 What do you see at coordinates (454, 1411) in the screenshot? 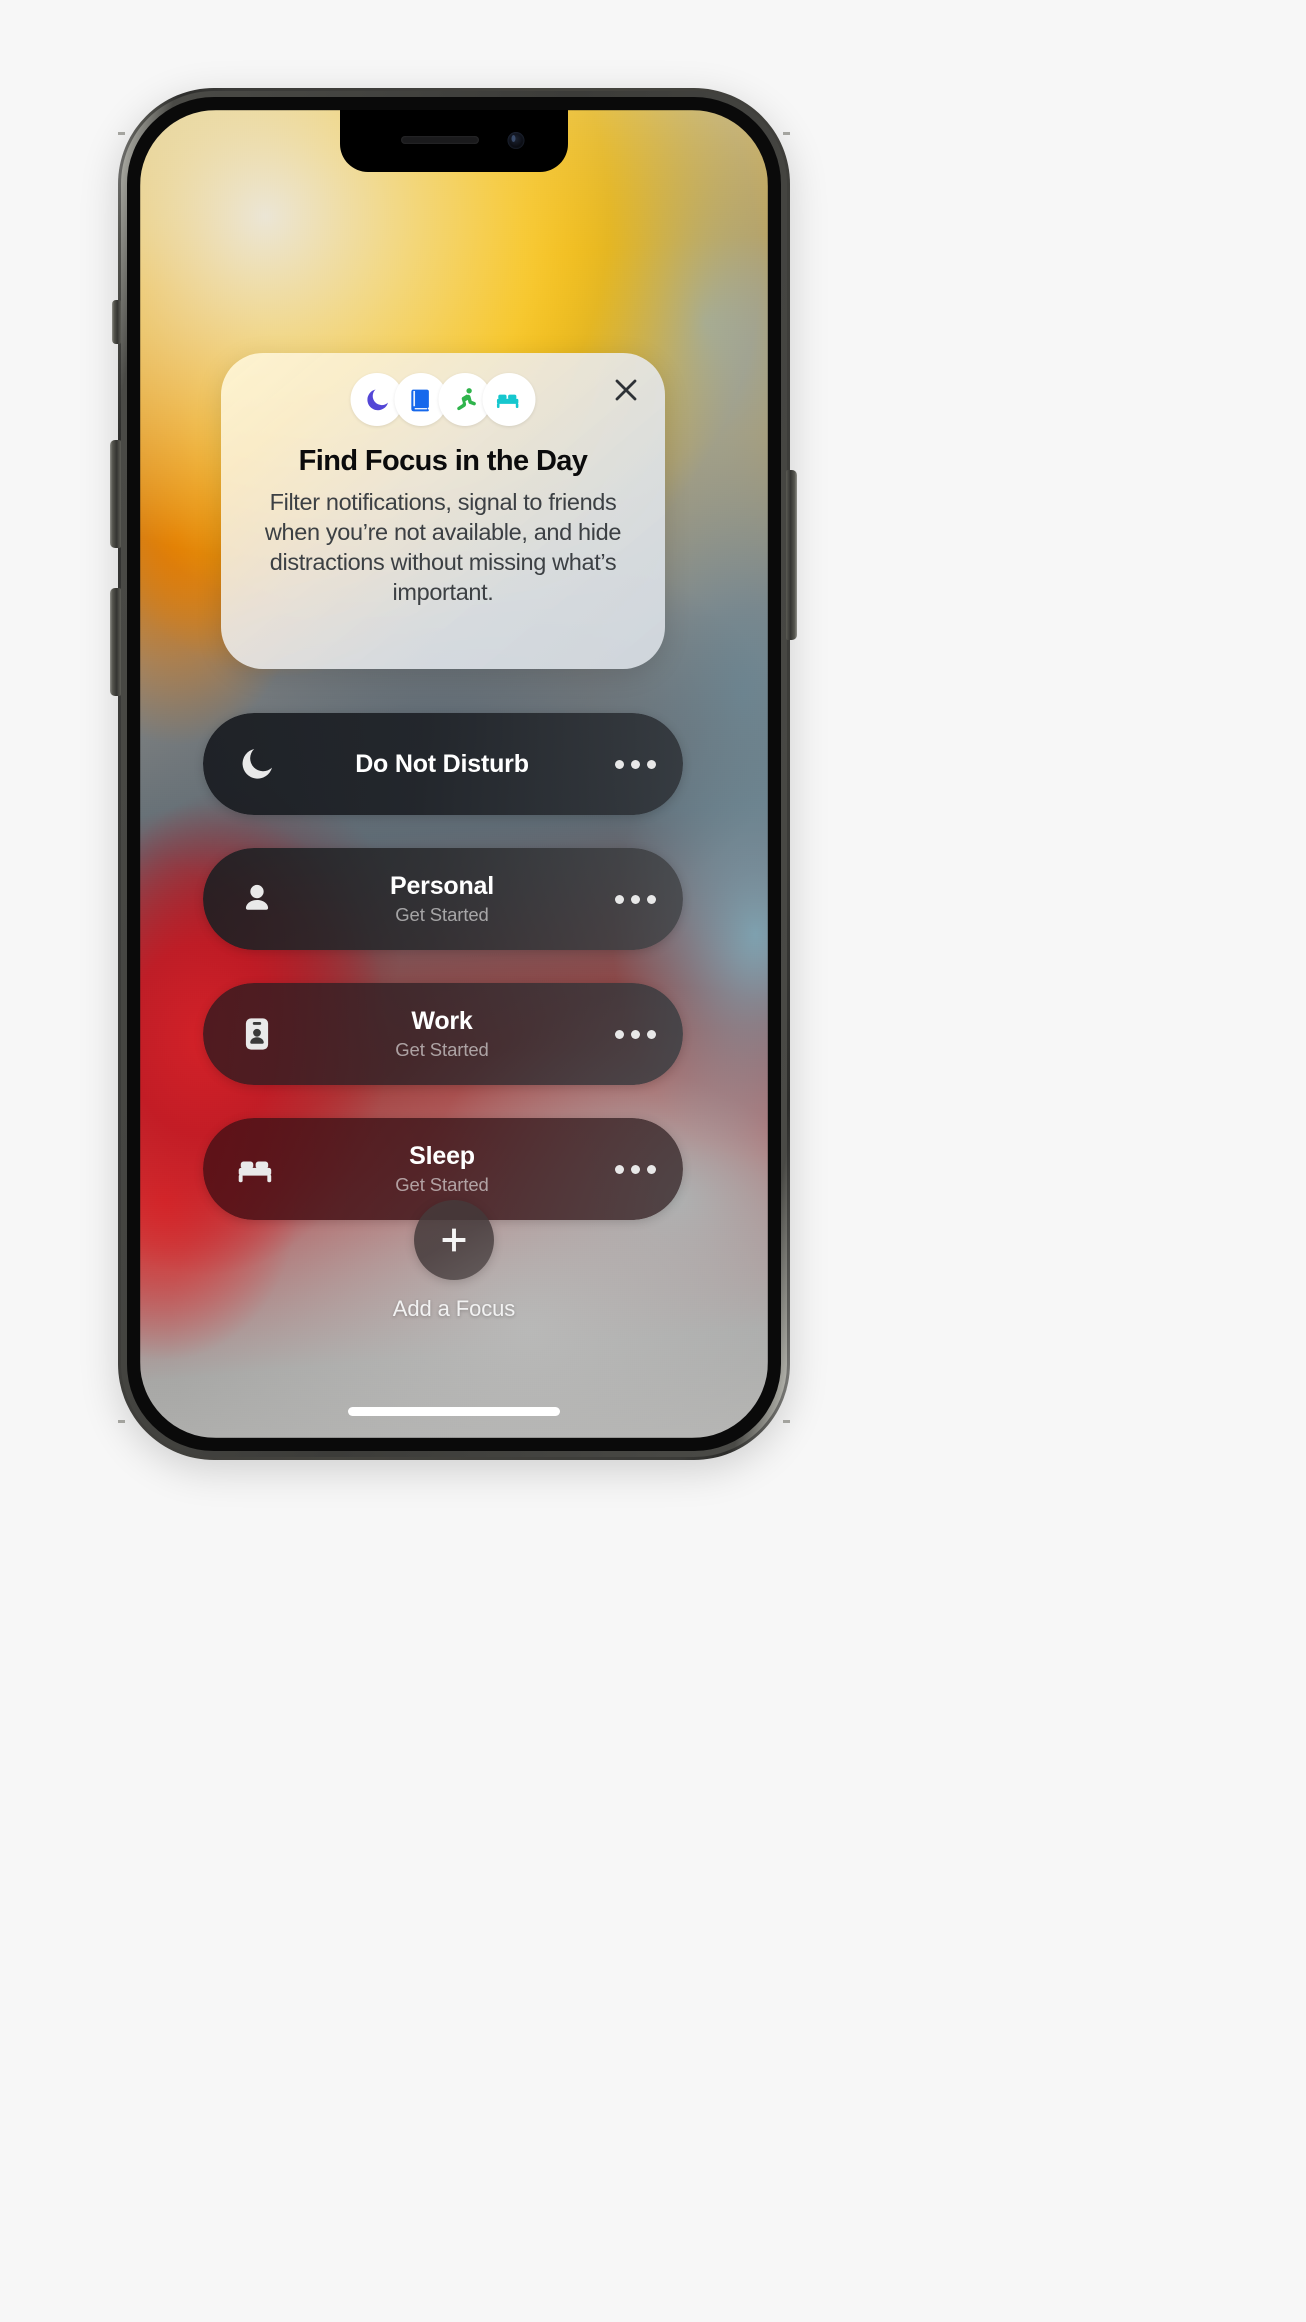
I see `home-indicator` at bounding box center [454, 1411].